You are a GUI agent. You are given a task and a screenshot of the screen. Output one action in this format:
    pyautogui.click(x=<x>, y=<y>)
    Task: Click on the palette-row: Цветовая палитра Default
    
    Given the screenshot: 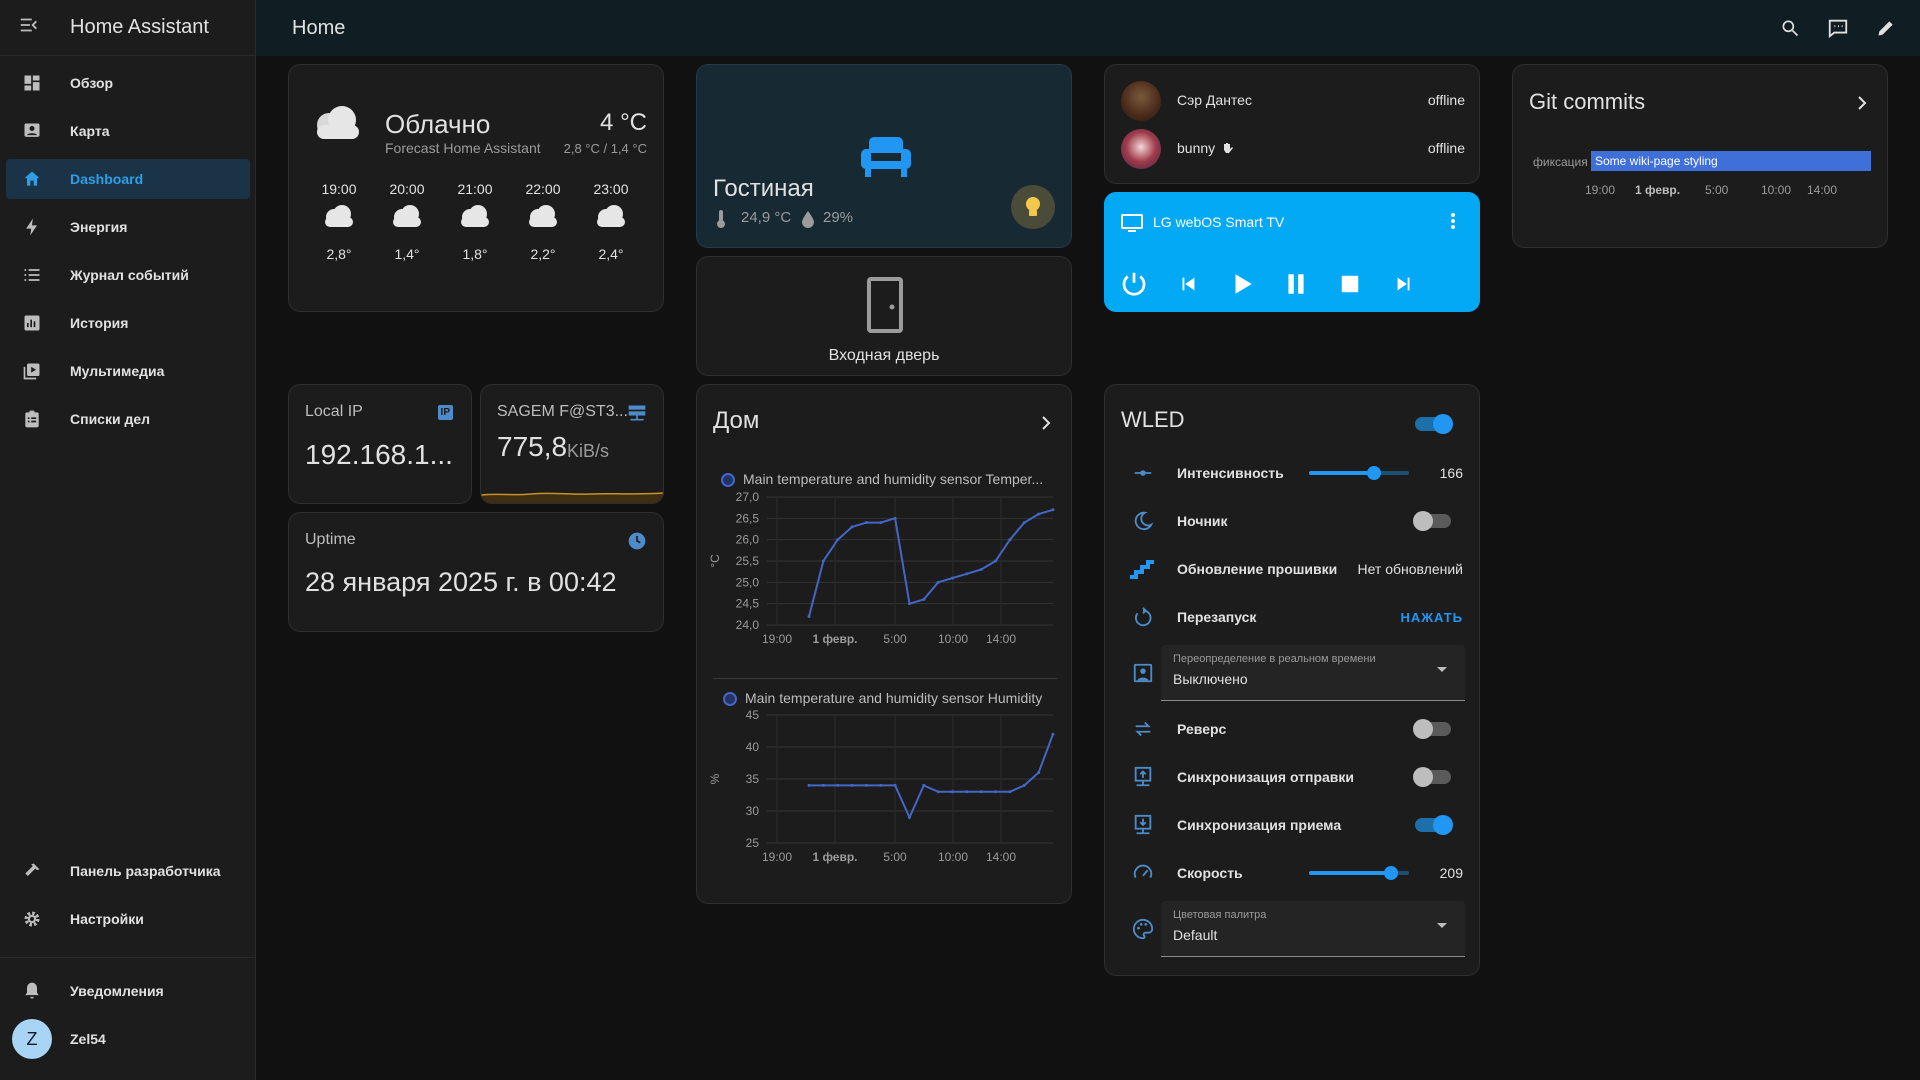 What is the action you would take?
    pyautogui.click(x=1292, y=929)
    